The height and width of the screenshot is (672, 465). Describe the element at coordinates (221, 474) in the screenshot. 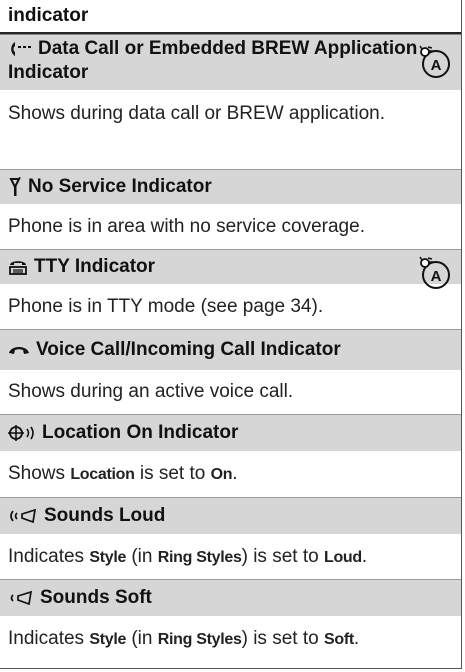

I see `setting-value: On` at that location.